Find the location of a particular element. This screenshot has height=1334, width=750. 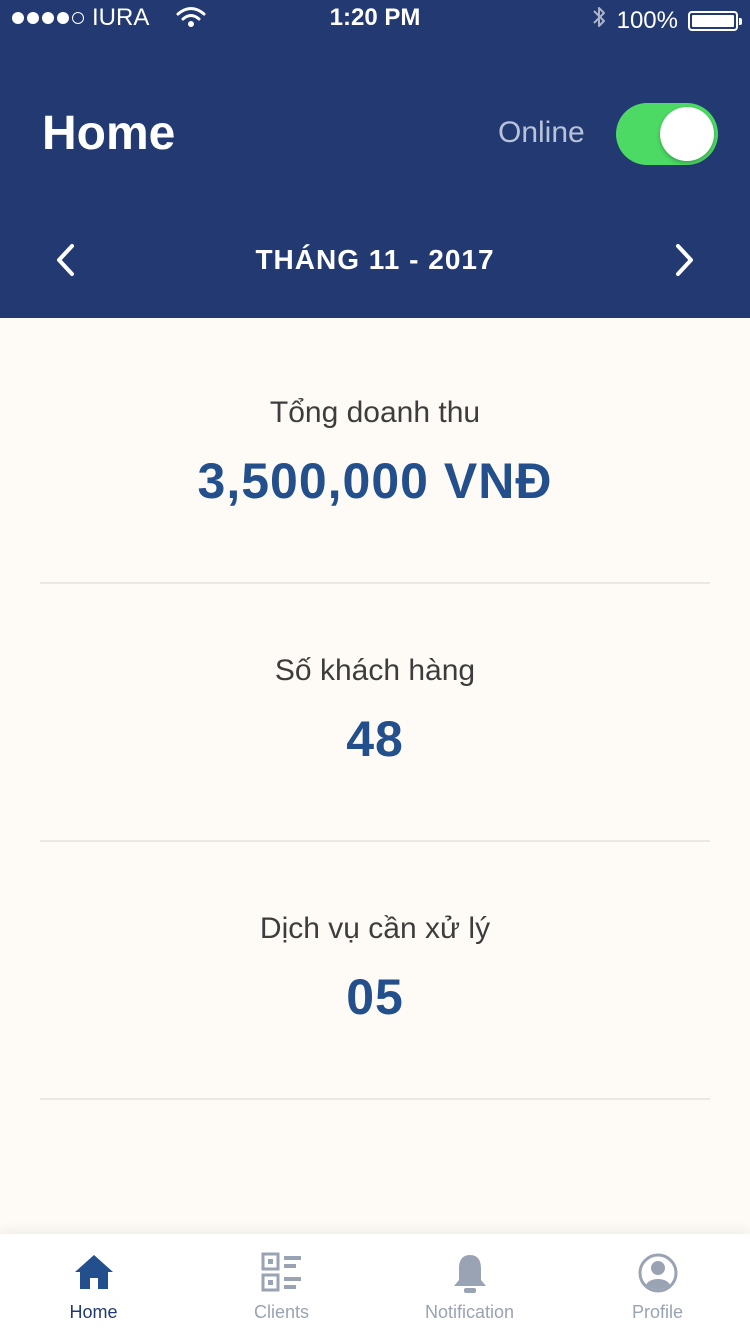

tab-profile: Profile is located at coordinates (657, 1284).